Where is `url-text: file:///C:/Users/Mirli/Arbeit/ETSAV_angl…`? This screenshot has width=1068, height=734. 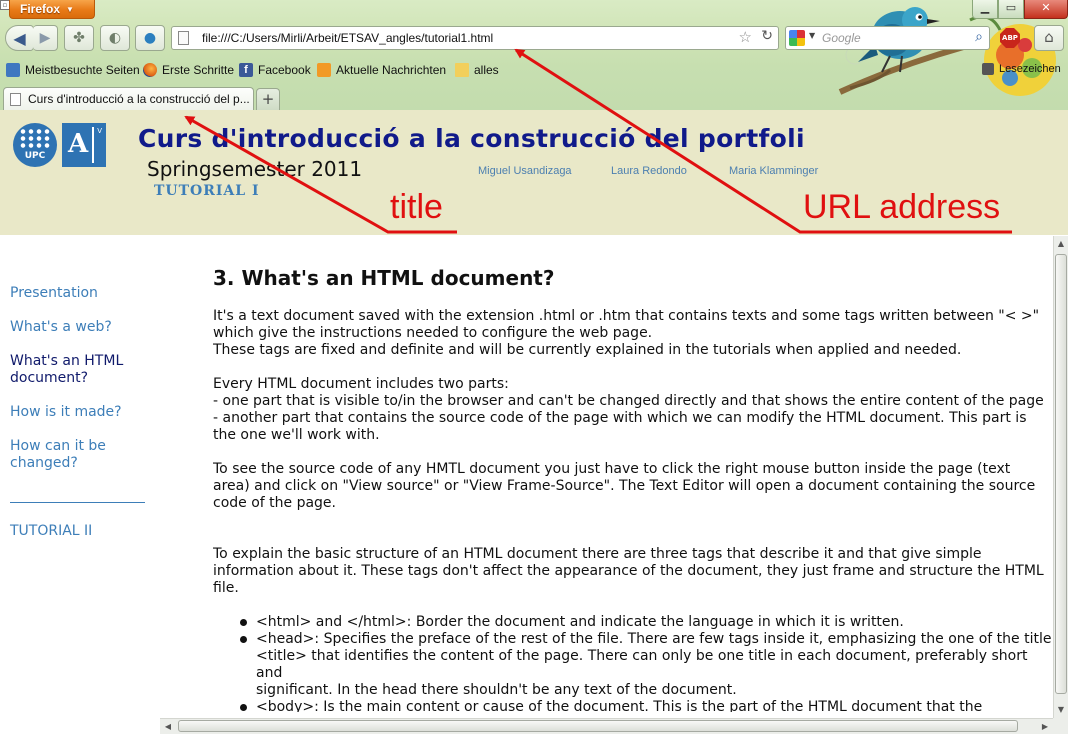
url-text: file:///C:/Users/Mirli/Arbeit/ETSAV_angl… is located at coordinates (347, 38).